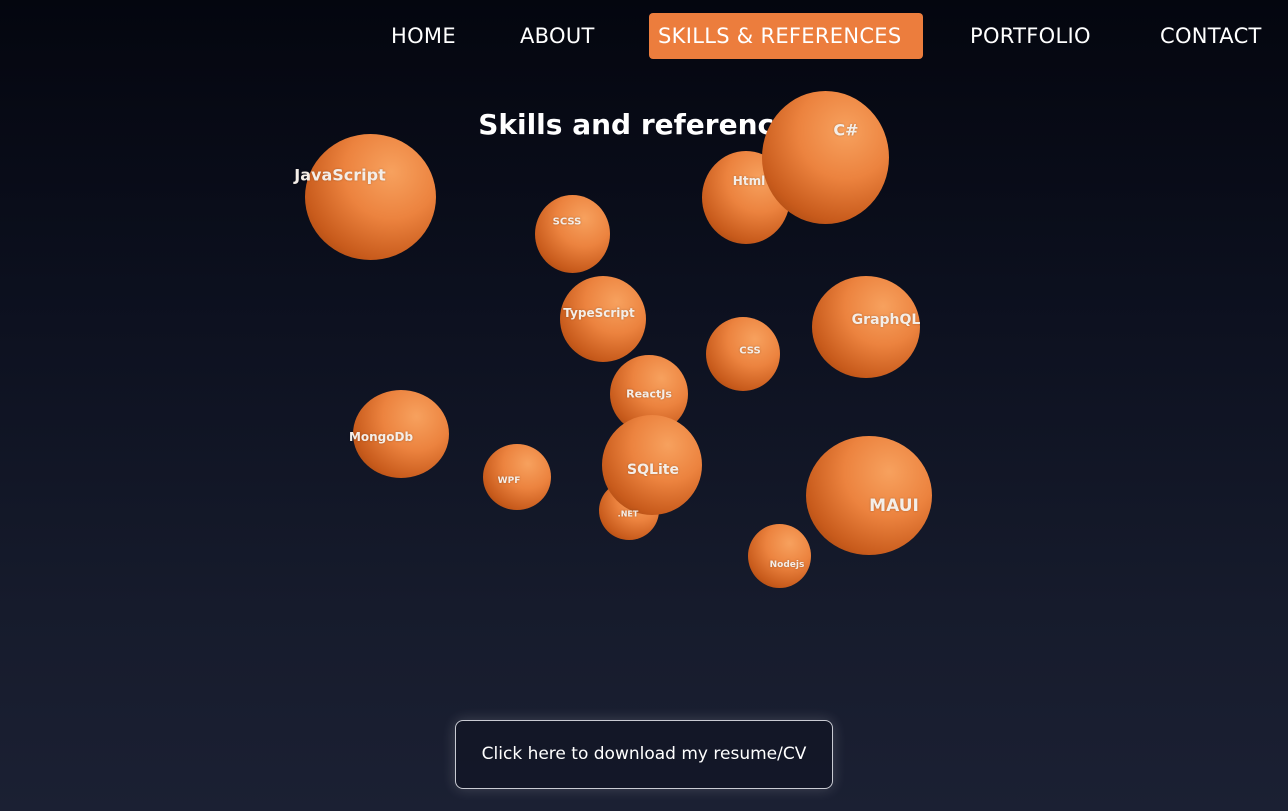  What do you see at coordinates (1030, 36) in the screenshot?
I see `nav-portfolio-link: PORTFOLIO` at bounding box center [1030, 36].